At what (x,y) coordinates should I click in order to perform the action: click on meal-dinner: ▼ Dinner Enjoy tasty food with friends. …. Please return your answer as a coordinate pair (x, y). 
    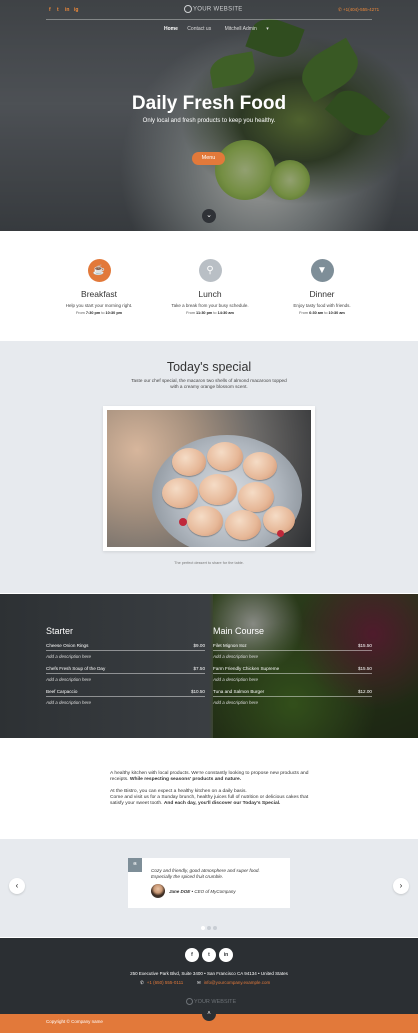
    Looking at the image, I should click on (322, 287).